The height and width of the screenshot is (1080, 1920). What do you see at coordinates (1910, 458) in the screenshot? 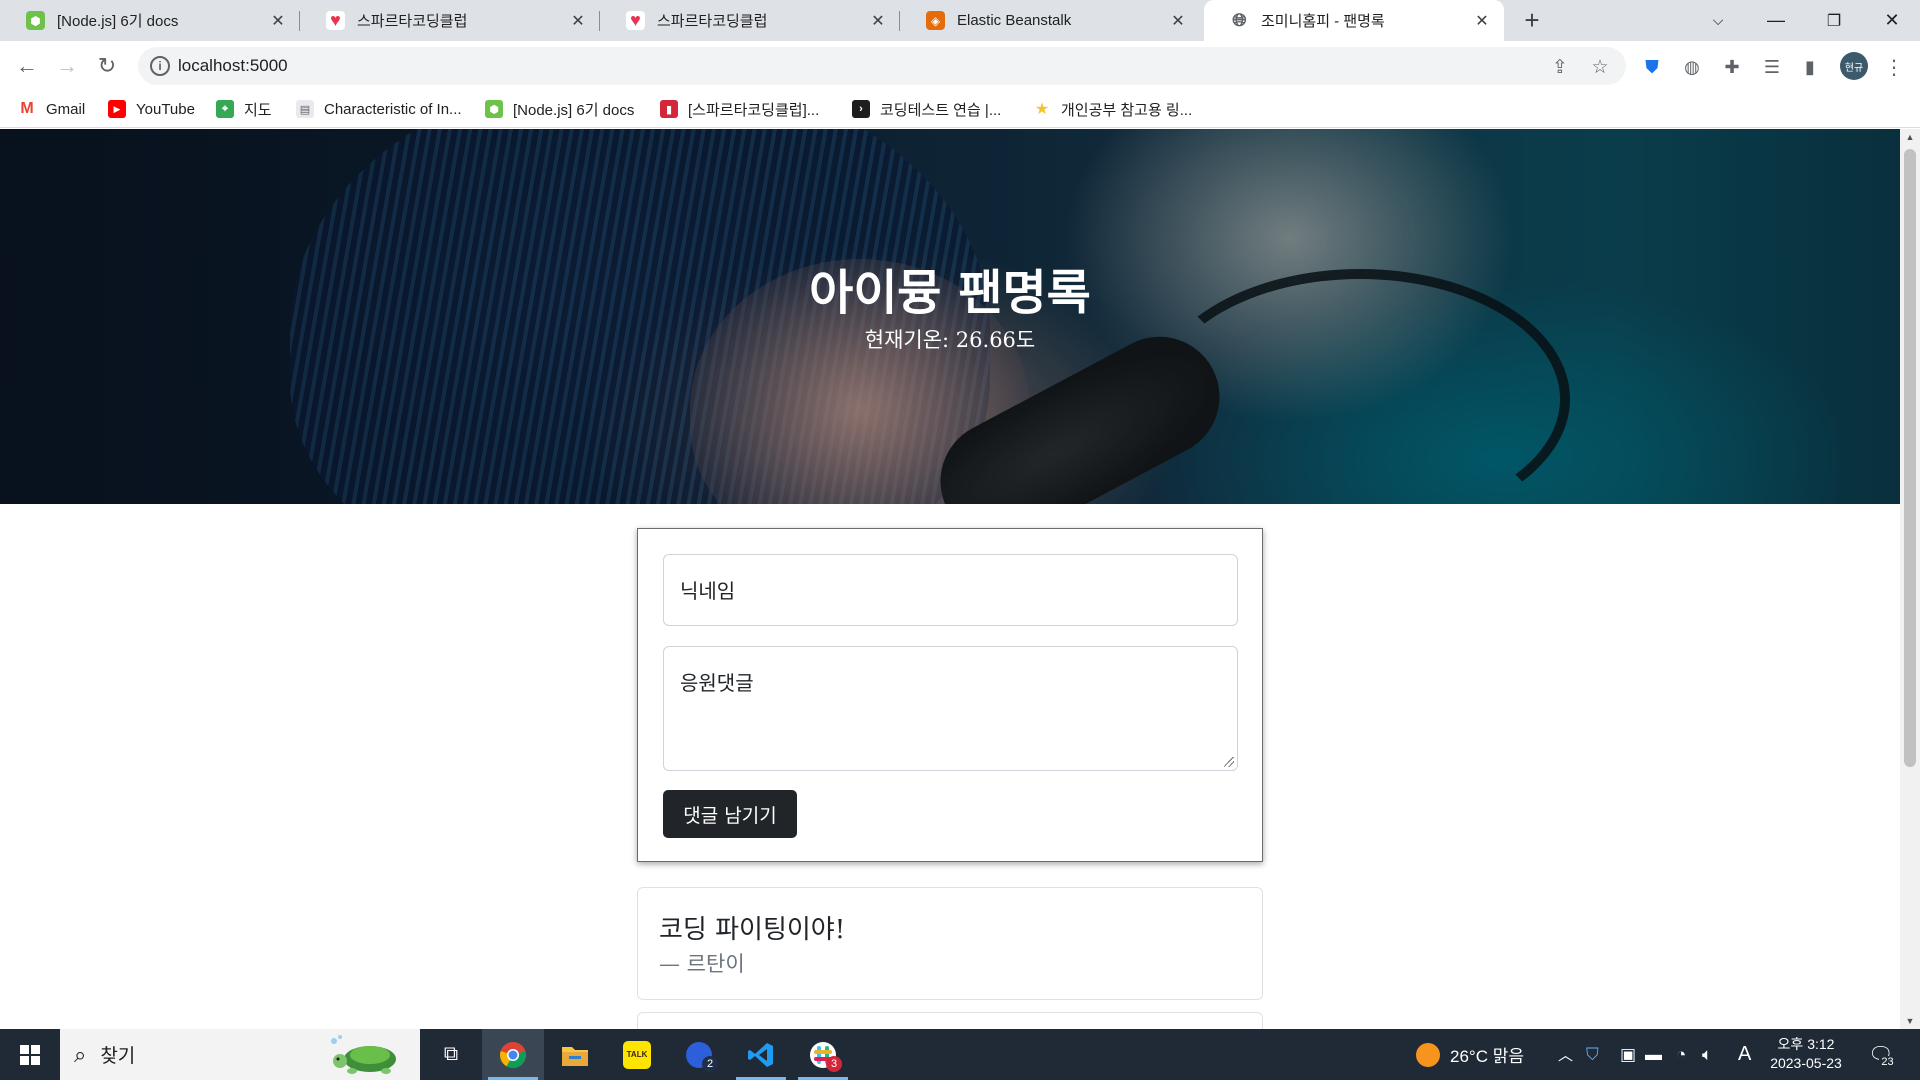
I see `scroll-thumb` at bounding box center [1910, 458].